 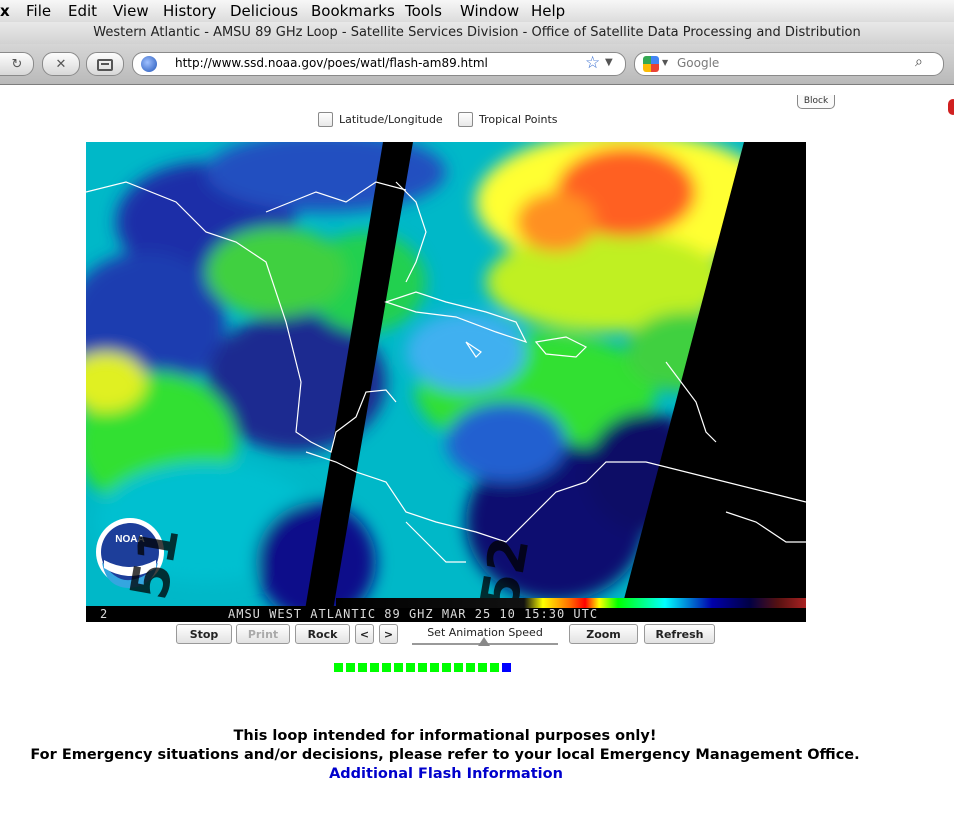 I want to click on reload-button: ↻, so click(x=17, y=64).